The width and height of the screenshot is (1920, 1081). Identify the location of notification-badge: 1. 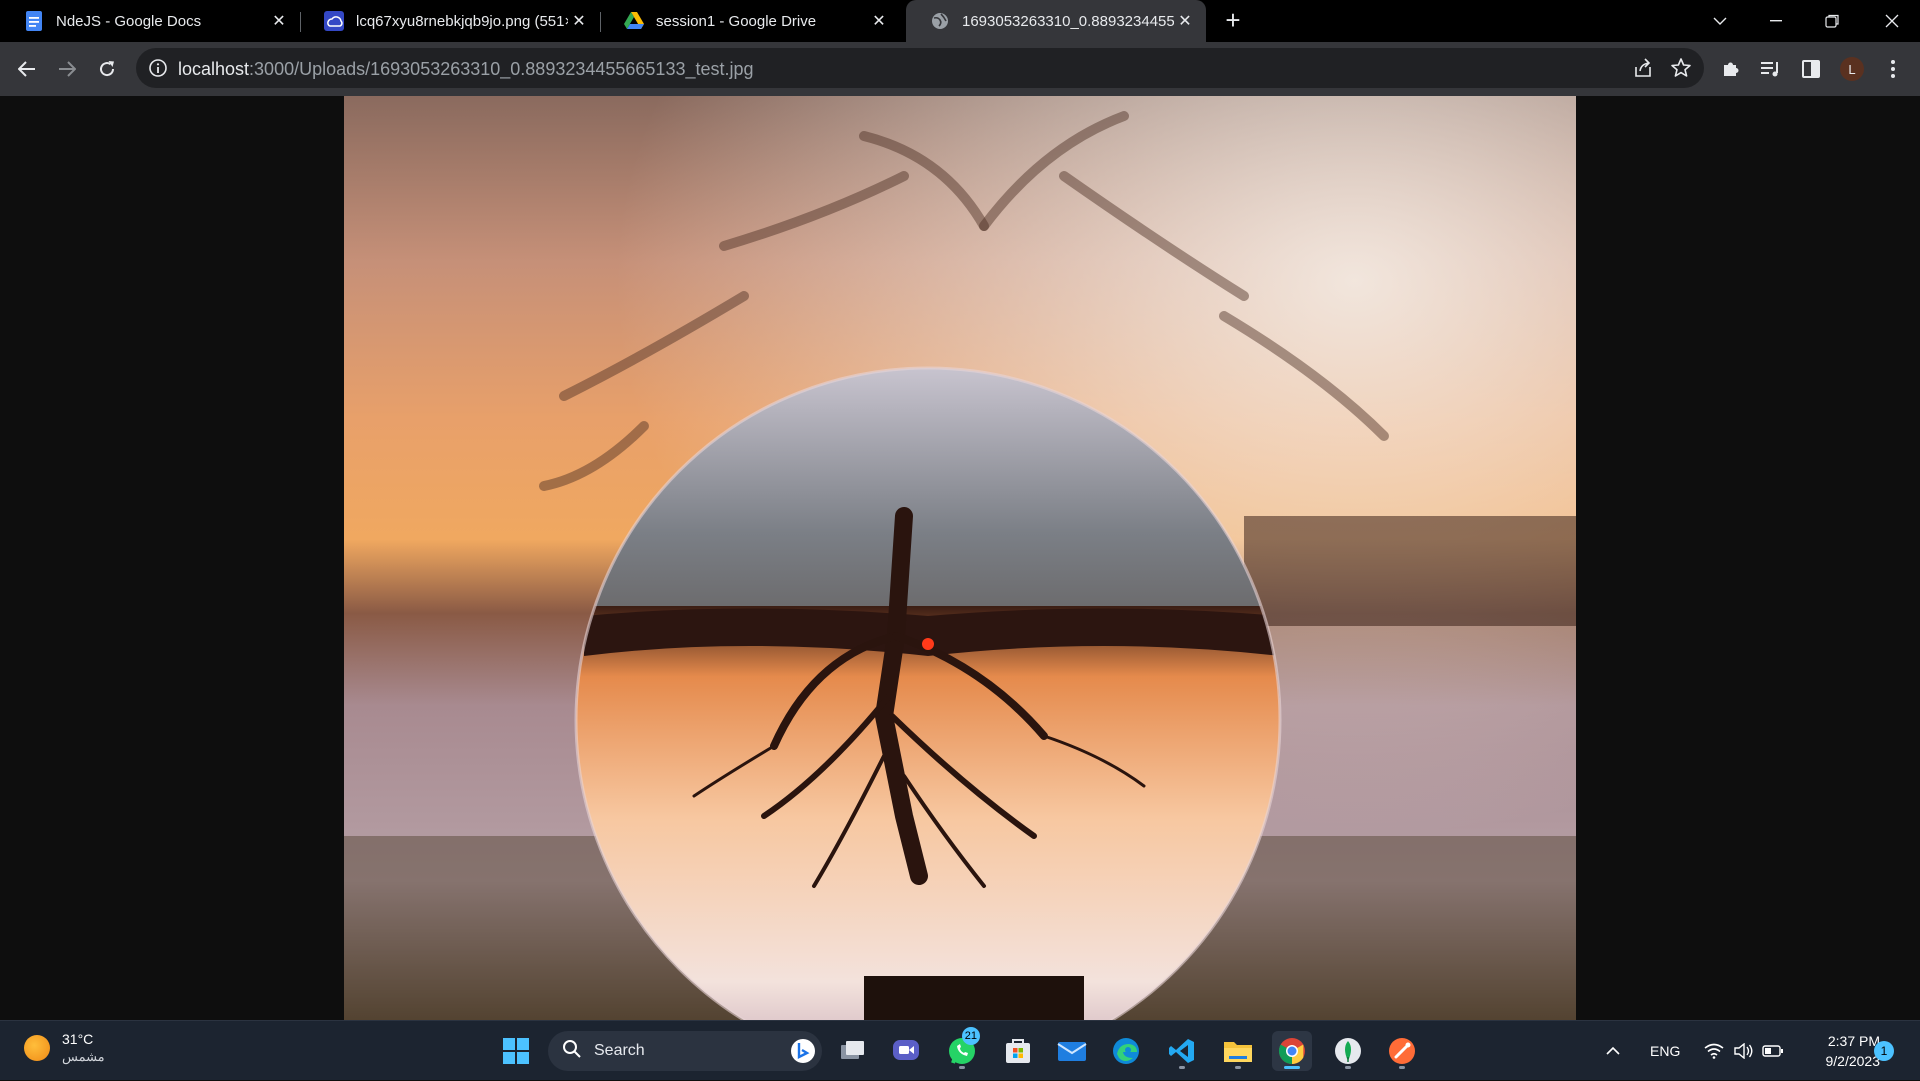
(1884, 1051).